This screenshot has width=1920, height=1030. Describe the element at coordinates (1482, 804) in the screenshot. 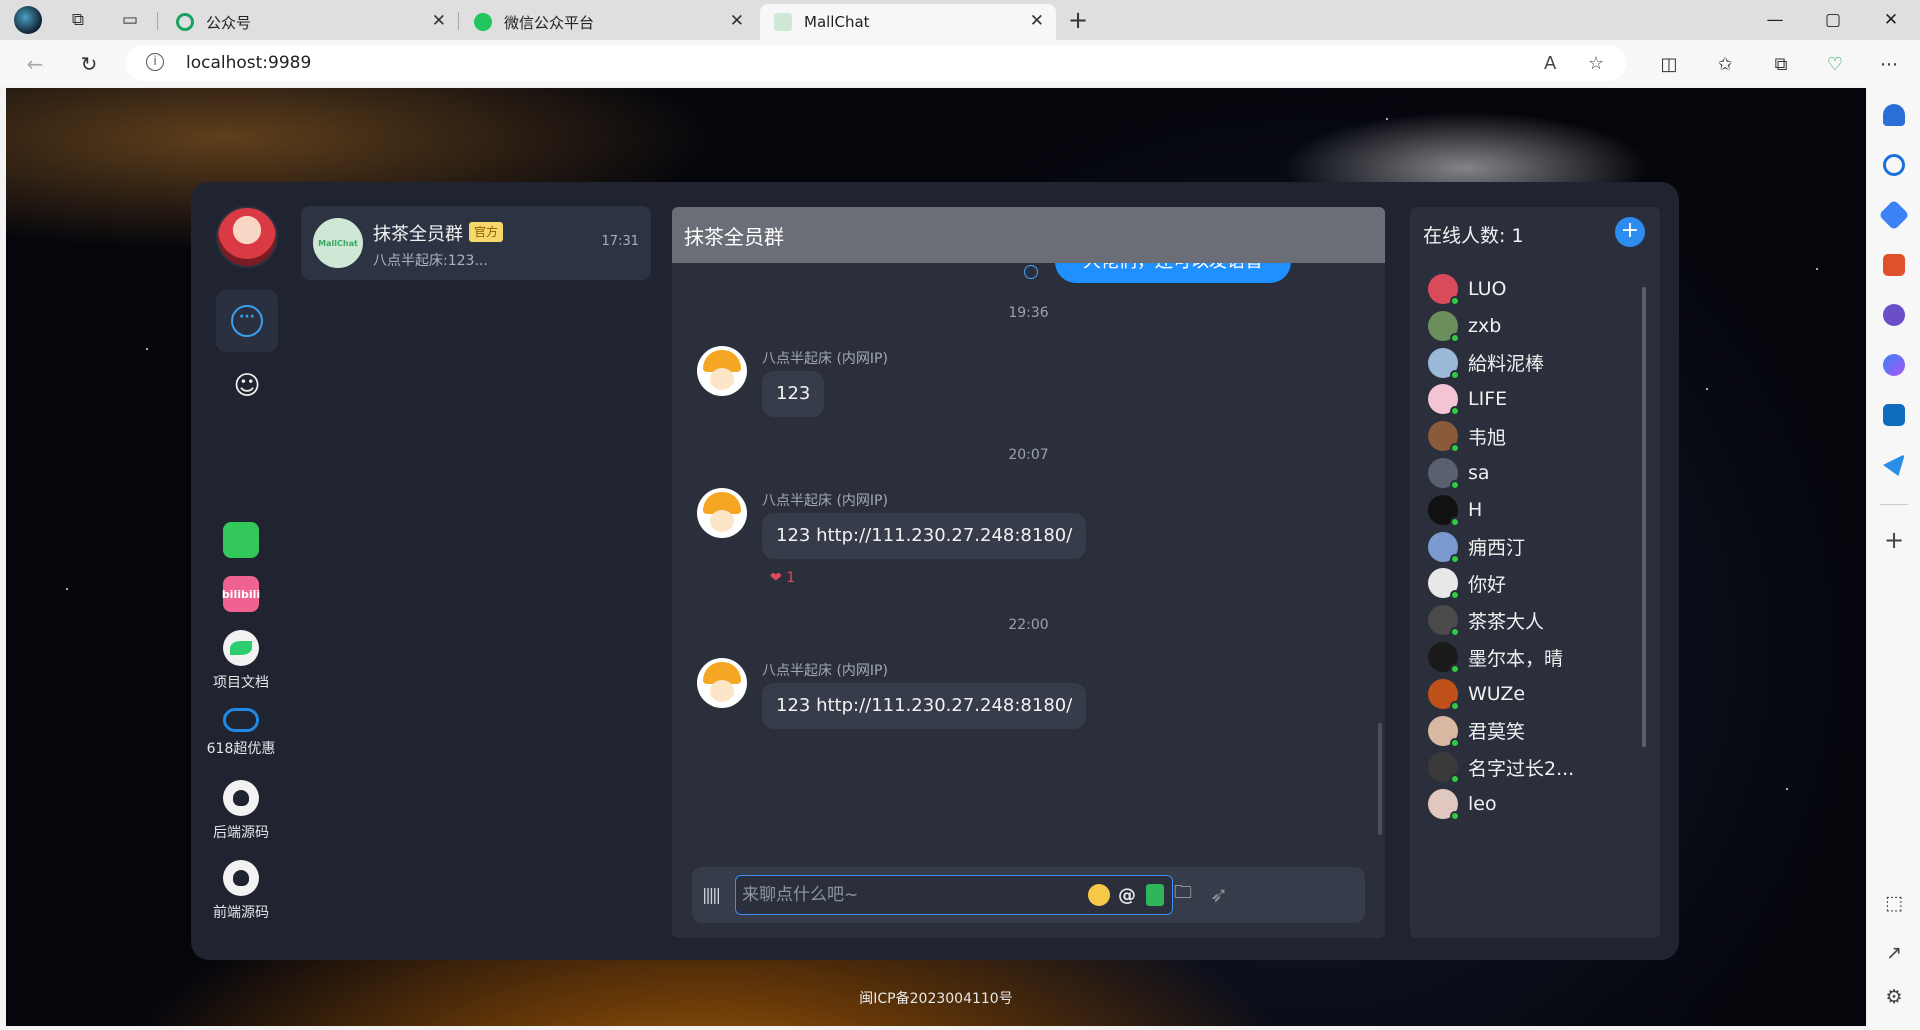

I see `user-name: leo` at that location.